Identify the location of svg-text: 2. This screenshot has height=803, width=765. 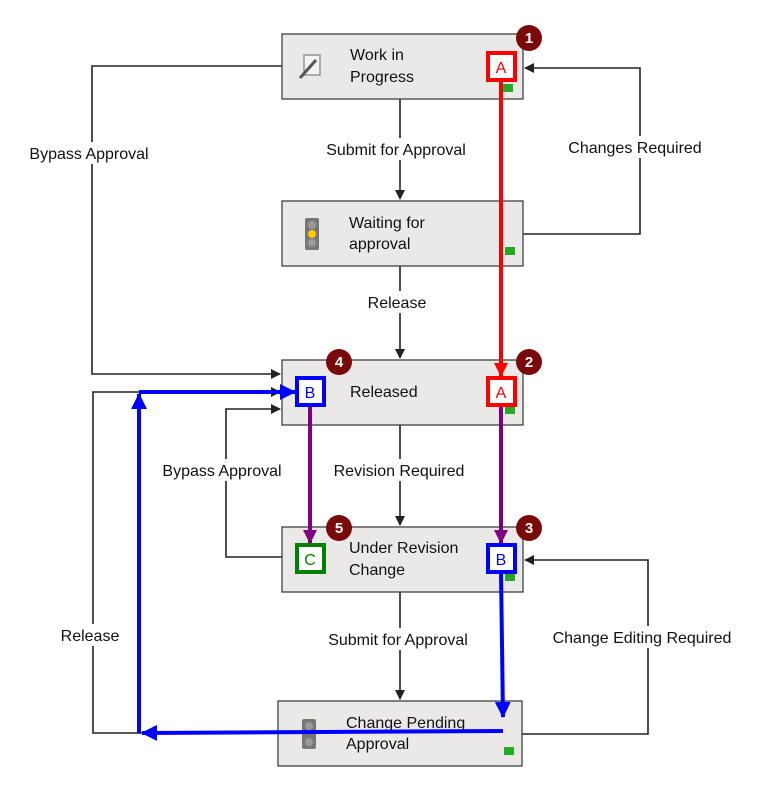
(529, 362).